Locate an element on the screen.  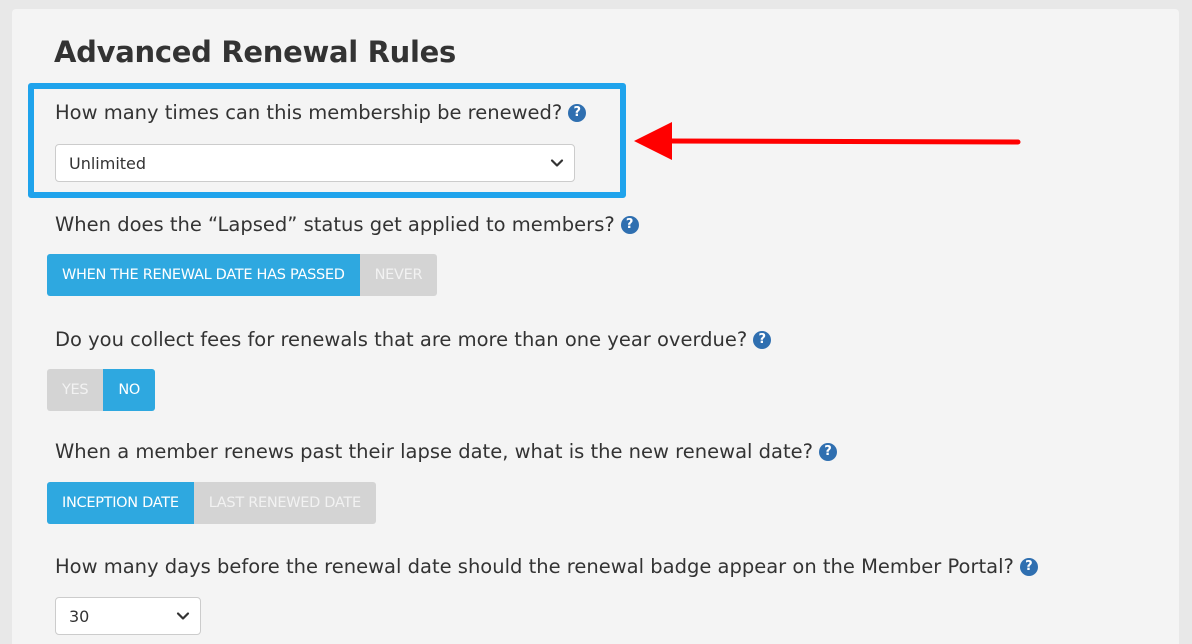
overdue-option-yes: YES is located at coordinates (75, 390).